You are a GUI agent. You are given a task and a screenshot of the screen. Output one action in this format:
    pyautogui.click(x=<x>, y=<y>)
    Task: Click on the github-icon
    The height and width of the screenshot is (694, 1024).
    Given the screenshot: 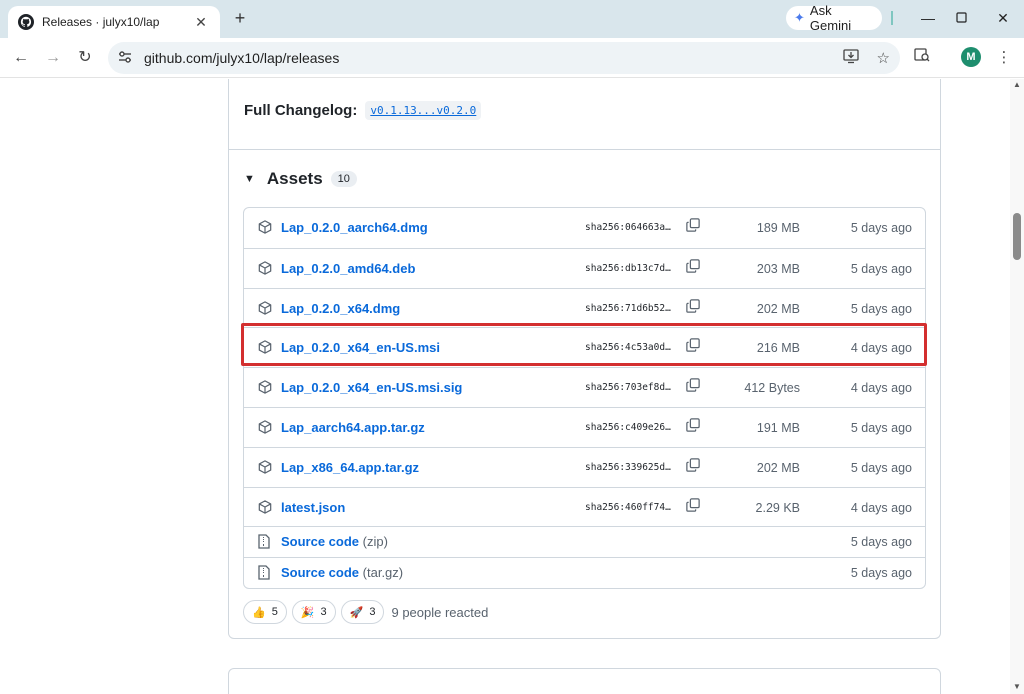 What is the action you would take?
    pyautogui.click(x=26, y=22)
    